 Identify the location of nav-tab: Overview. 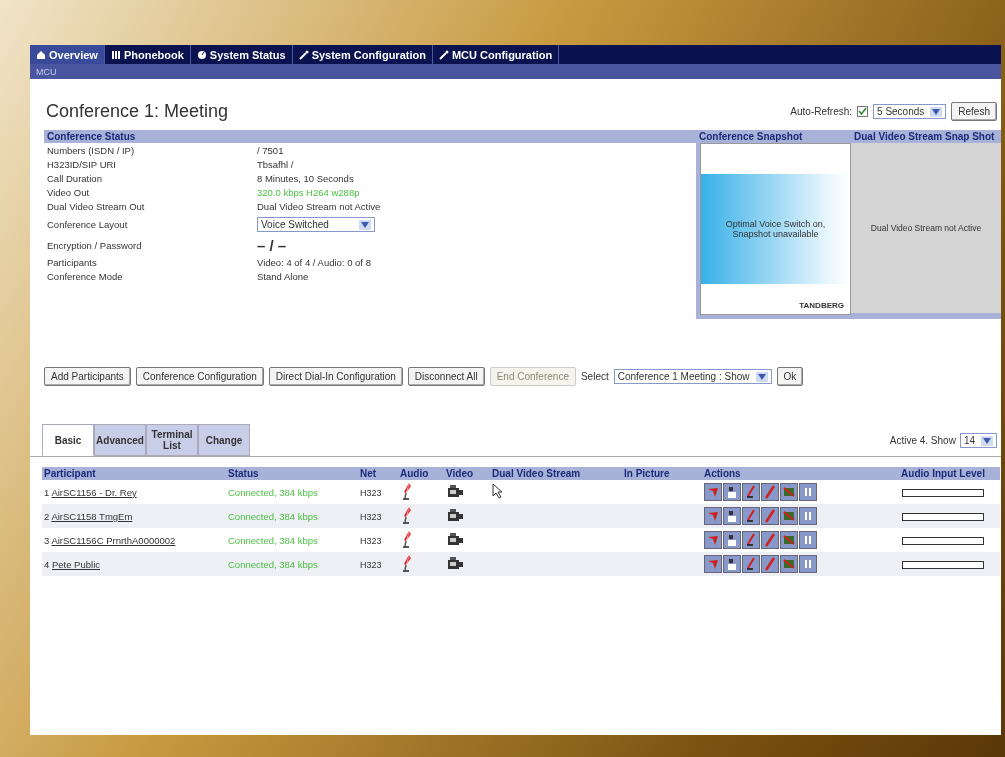
(67, 54).